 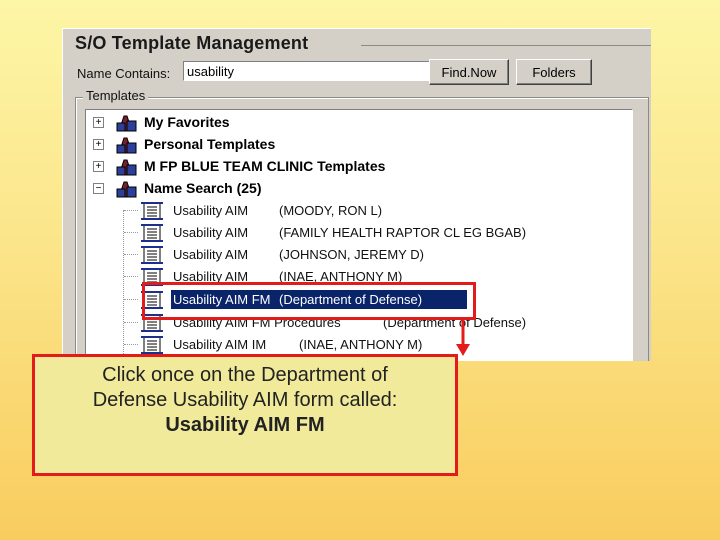 I want to click on tree-folder-my-favorites: + My Favorites, so click(x=356, y=123).